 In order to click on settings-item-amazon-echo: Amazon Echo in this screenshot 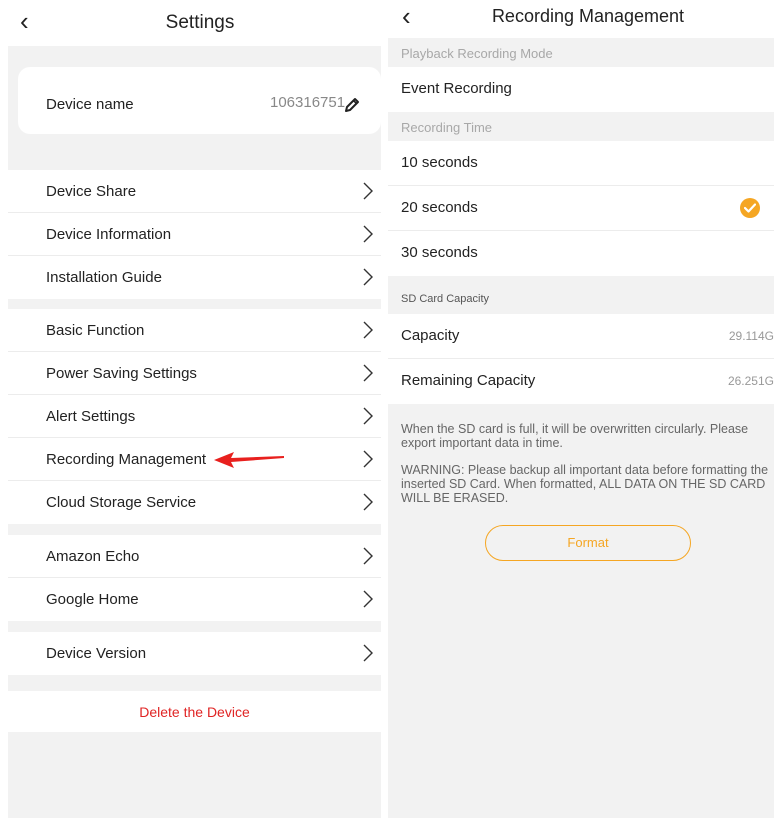, I will do `click(194, 556)`.